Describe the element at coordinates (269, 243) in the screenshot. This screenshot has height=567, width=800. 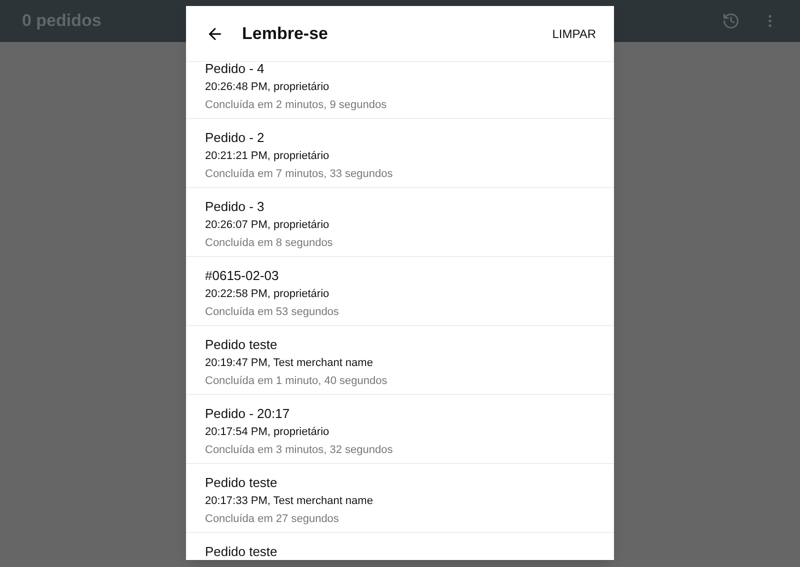
I see `order-duration: Concluída em 8 segundos` at that location.